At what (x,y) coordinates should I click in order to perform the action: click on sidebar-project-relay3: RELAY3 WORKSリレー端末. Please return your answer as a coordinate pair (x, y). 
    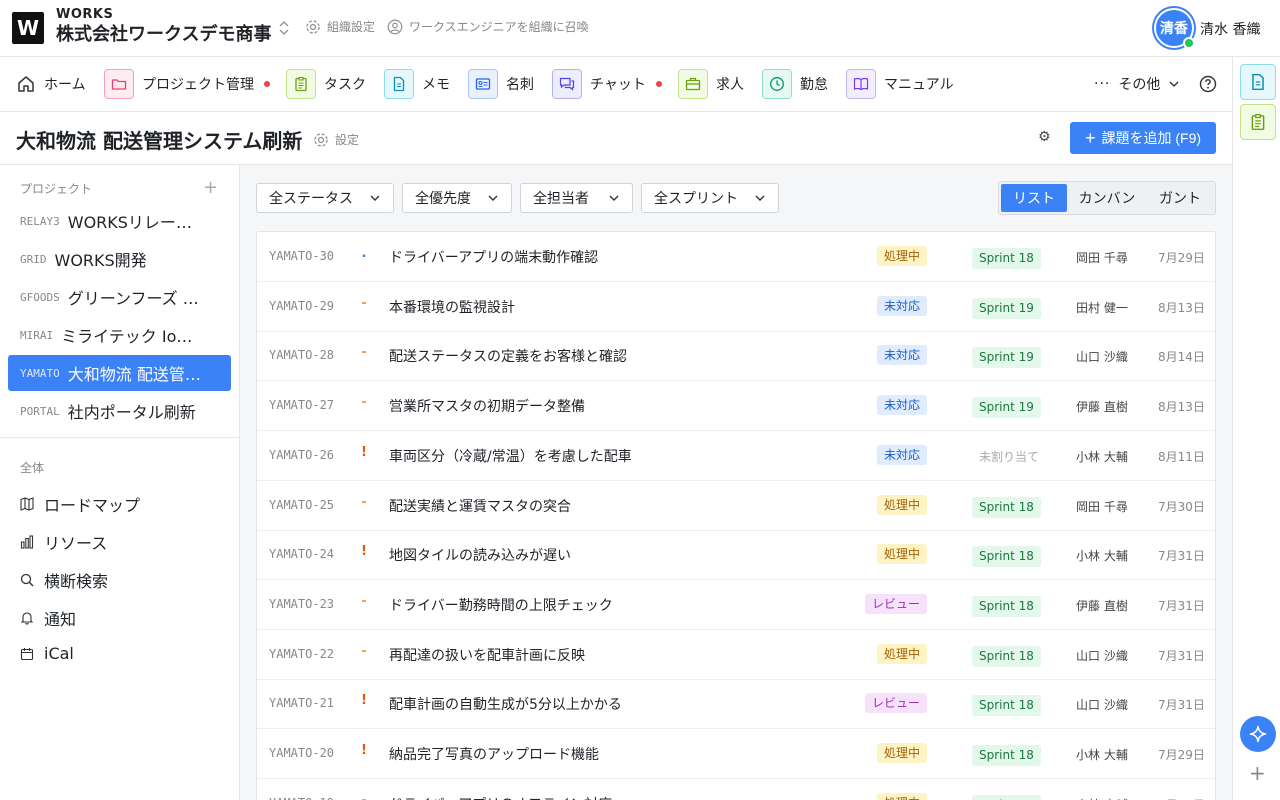
    Looking at the image, I should click on (119, 221).